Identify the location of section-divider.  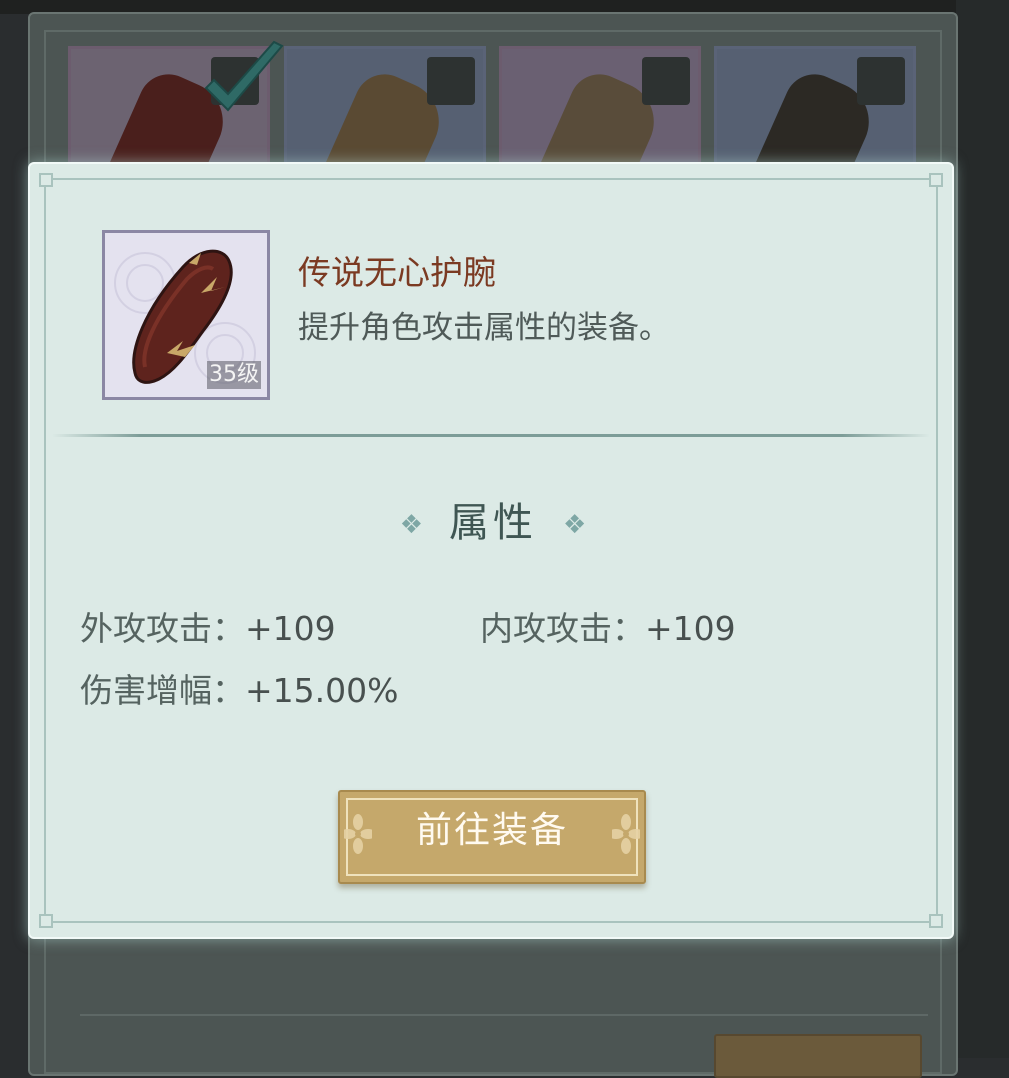
(491, 435).